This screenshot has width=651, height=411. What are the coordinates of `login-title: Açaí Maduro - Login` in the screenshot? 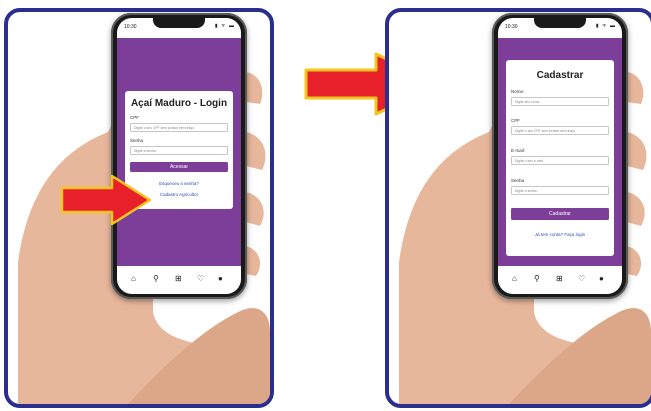 It's located at (179, 103).